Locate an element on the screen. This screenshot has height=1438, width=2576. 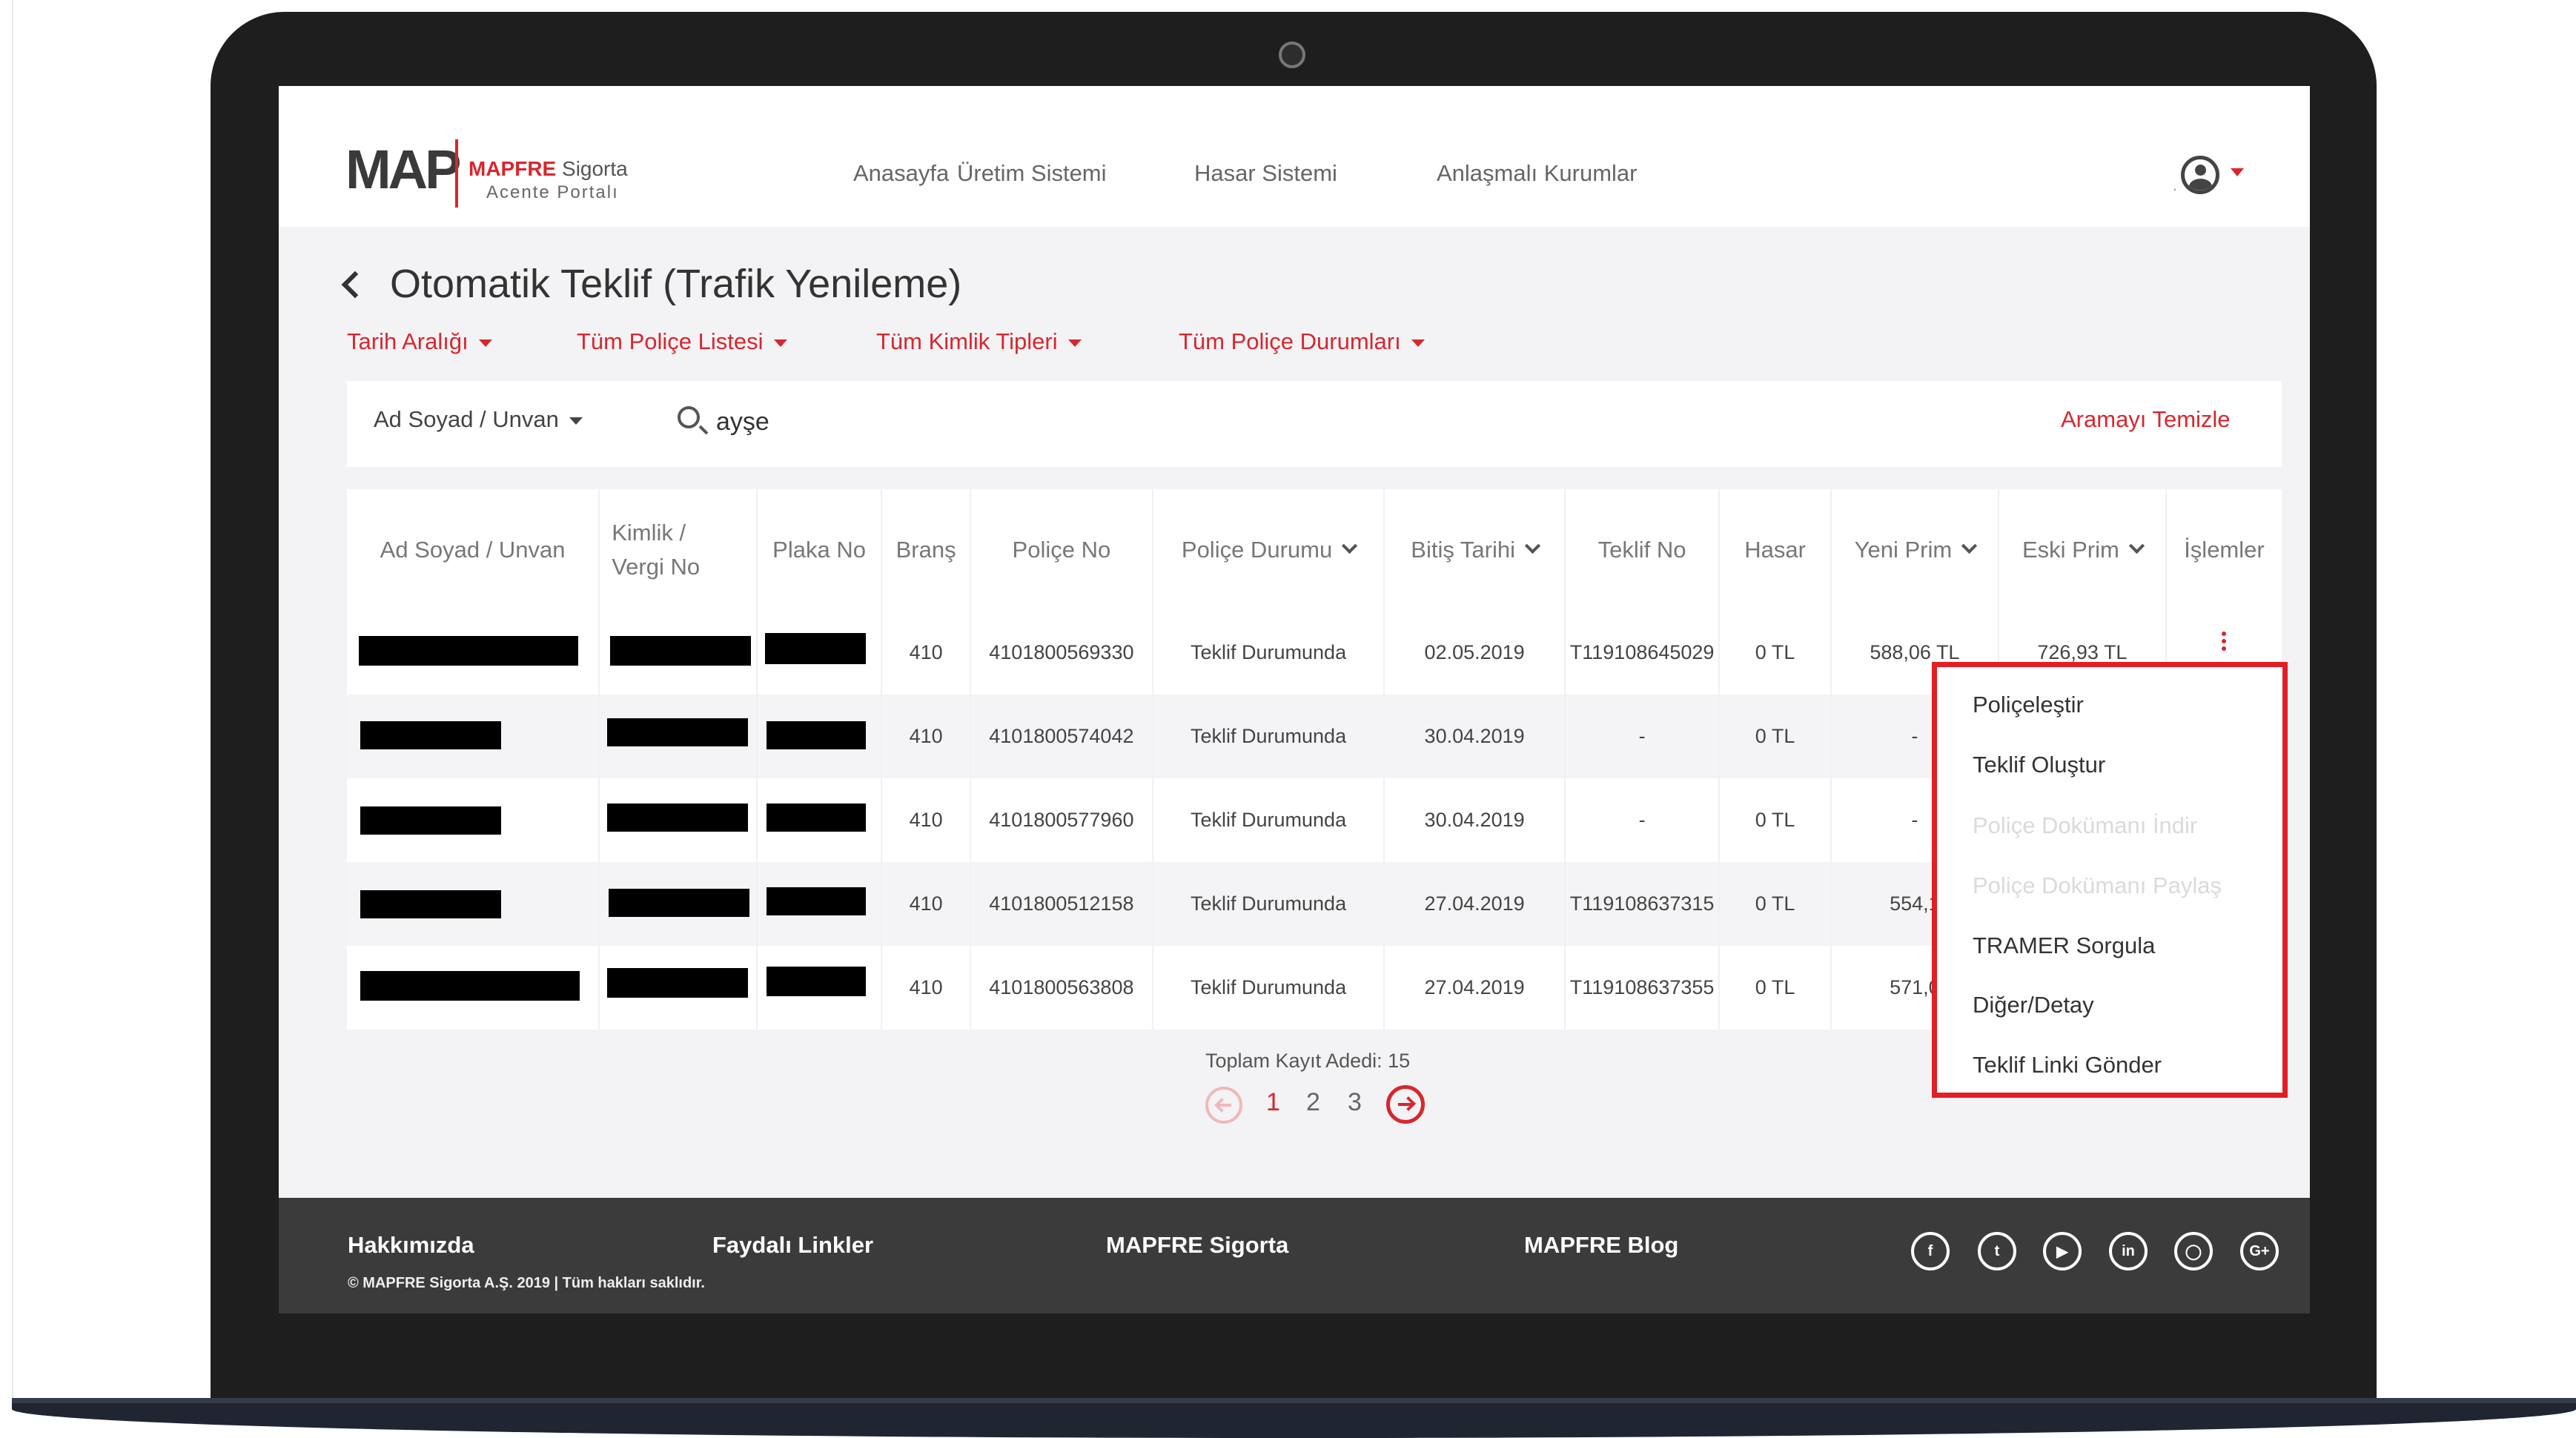
menu-diger-detay: Diğer/Detay is located at coordinates (2034, 1005).